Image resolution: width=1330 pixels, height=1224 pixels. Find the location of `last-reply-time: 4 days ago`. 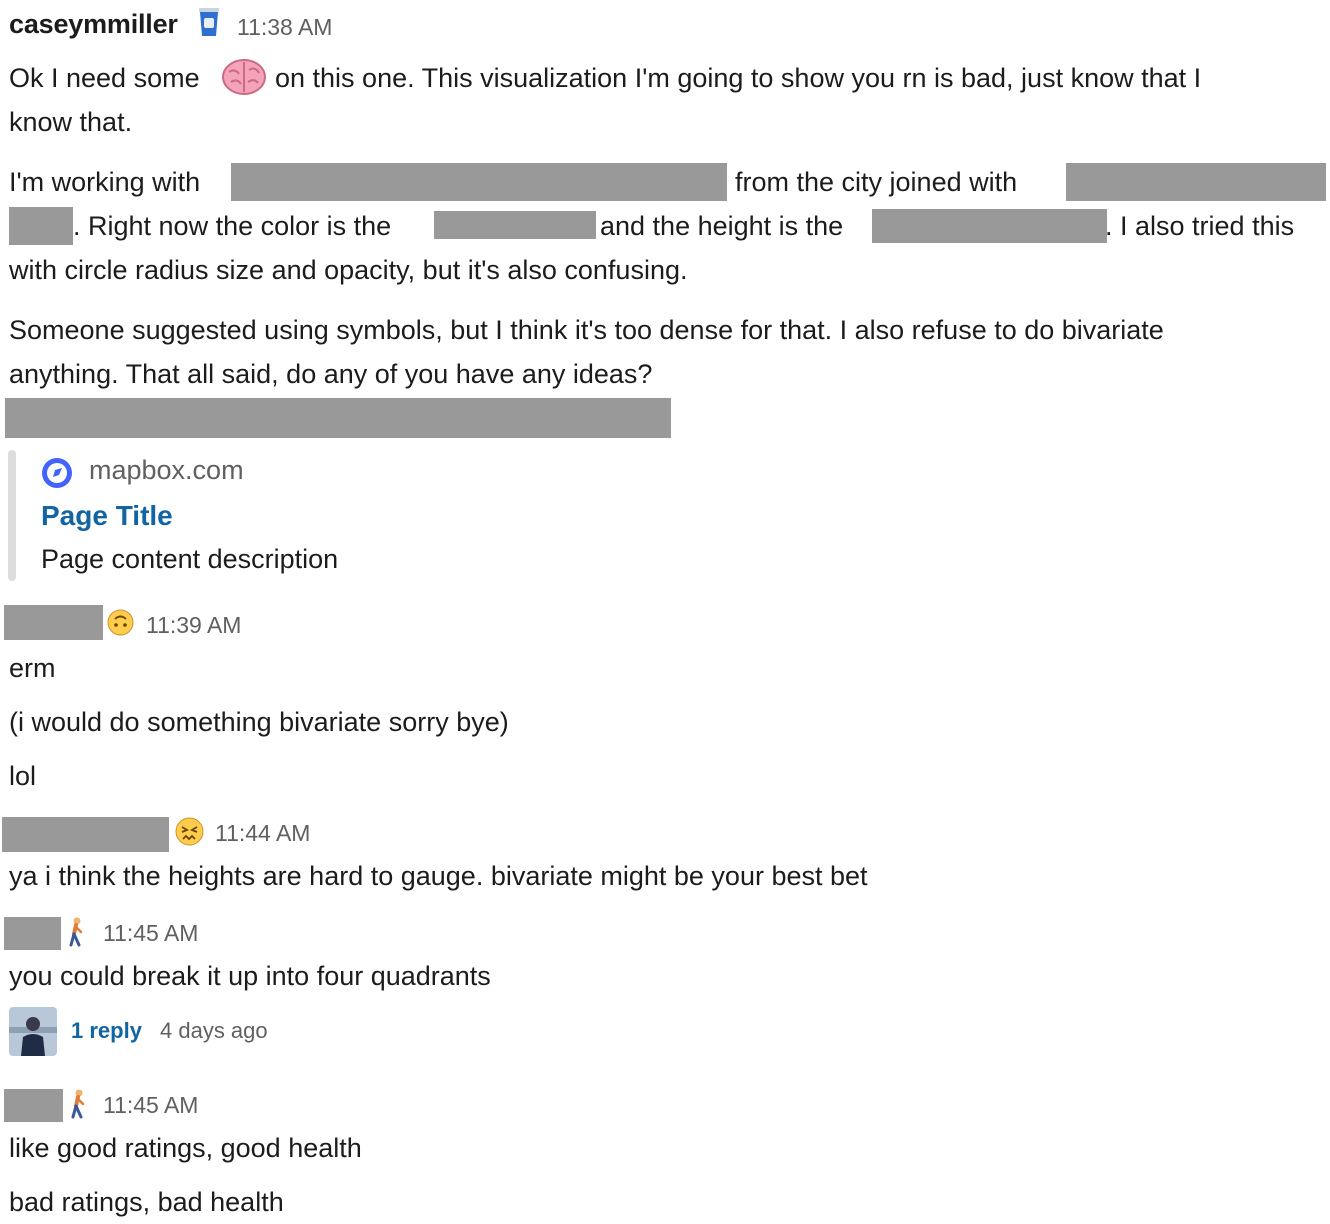

last-reply-time: 4 days ago is located at coordinates (214, 1030).